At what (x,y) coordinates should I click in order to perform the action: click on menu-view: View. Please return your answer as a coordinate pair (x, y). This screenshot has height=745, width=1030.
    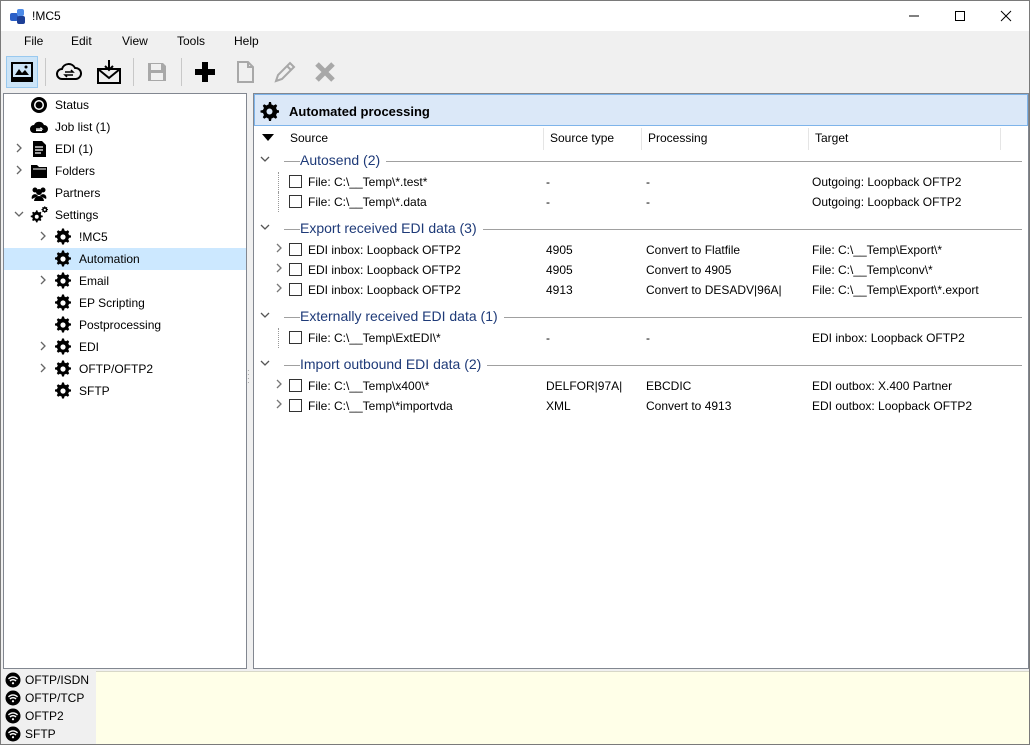
    Looking at the image, I should click on (135, 41).